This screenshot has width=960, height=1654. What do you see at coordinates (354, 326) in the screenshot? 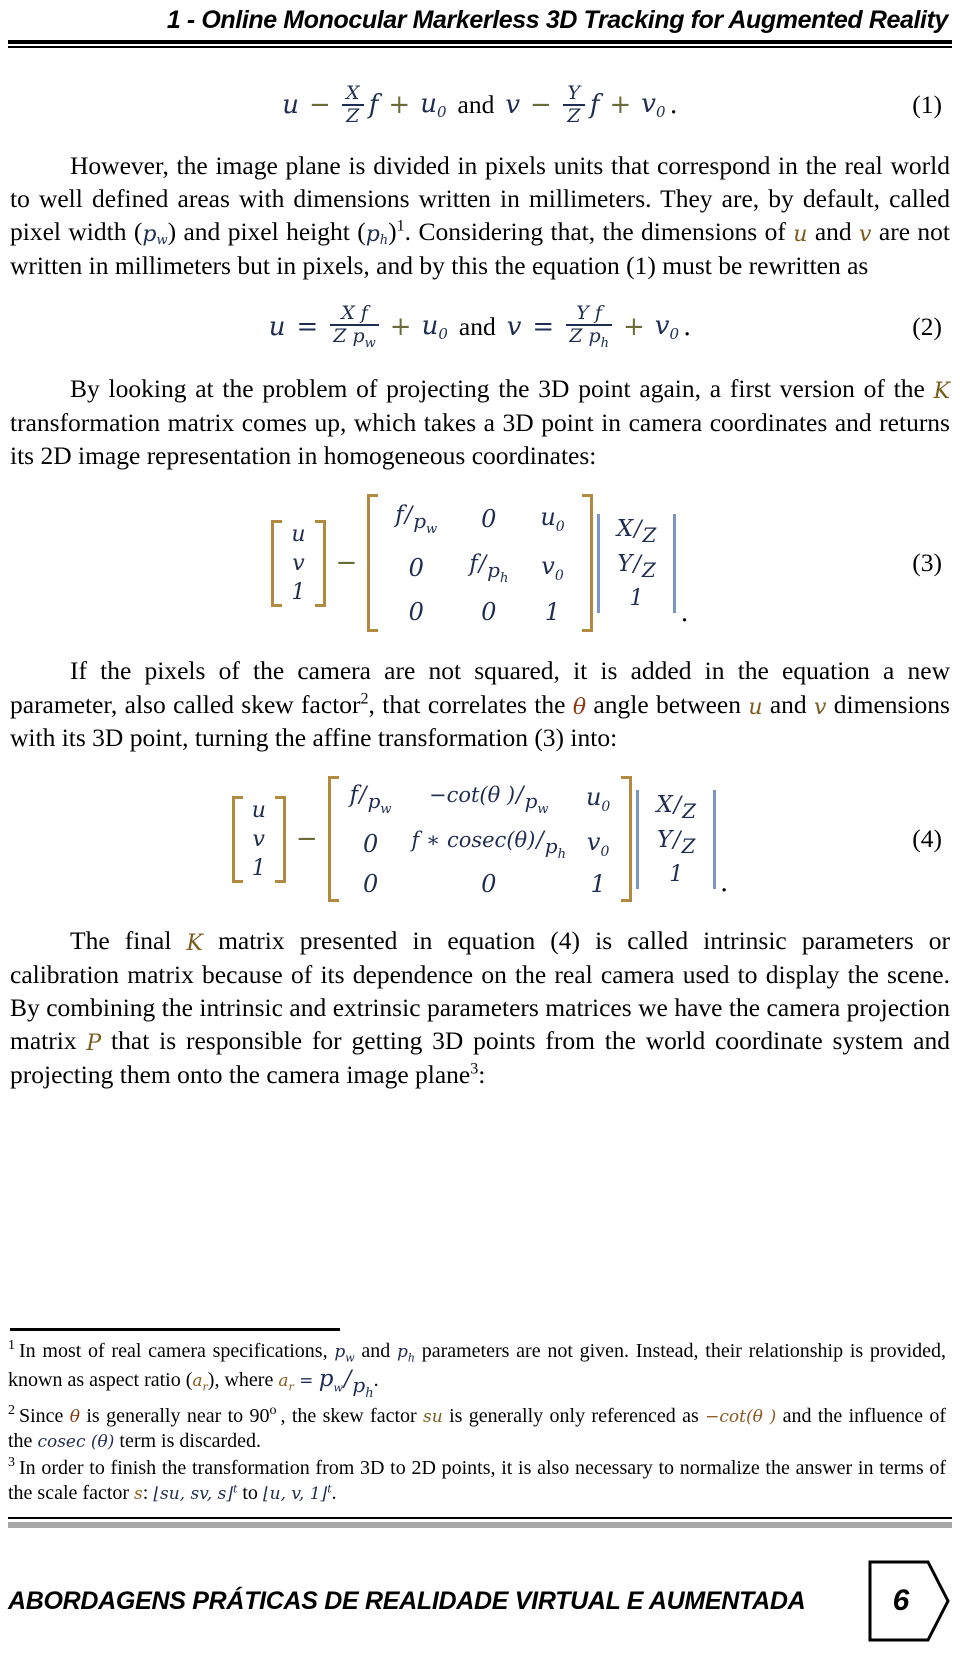
I see `eq2-fraction-1: X f Z pw` at bounding box center [354, 326].